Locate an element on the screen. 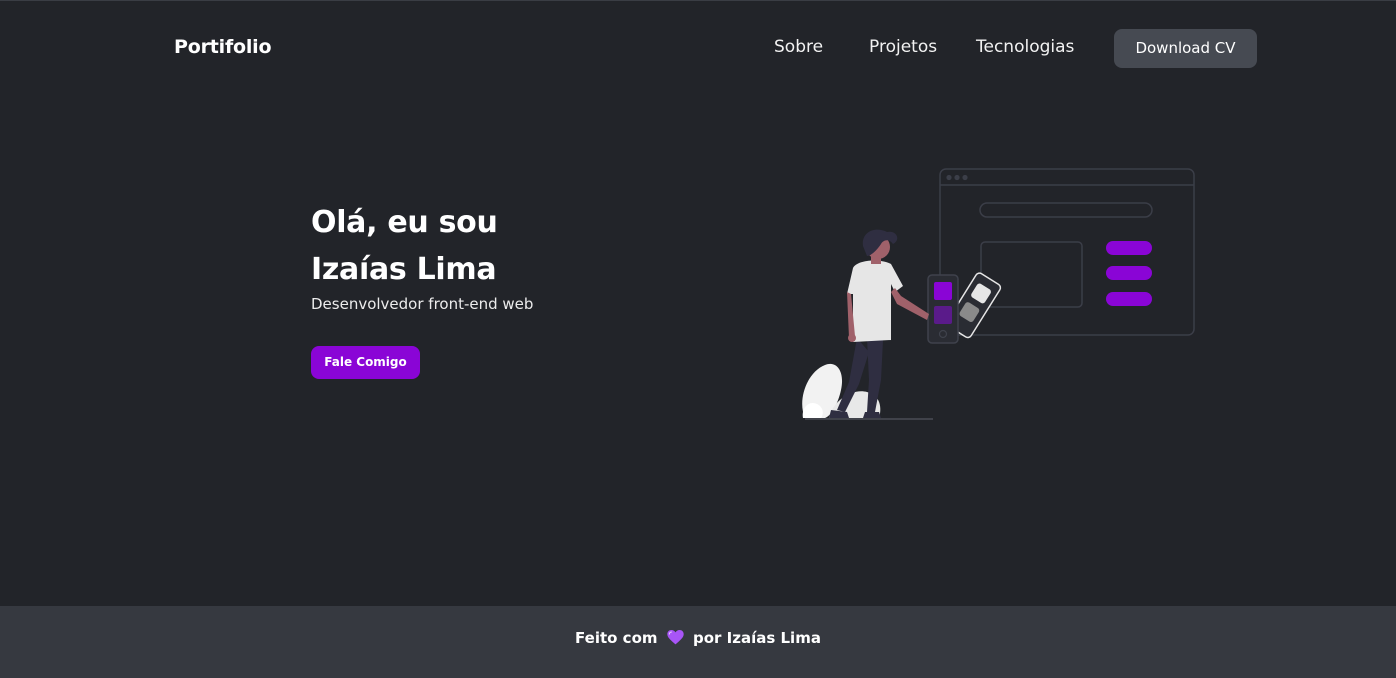 This screenshot has width=1396, height=678. nav-link-sobre: Sobre is located at coordinates (798, 47).